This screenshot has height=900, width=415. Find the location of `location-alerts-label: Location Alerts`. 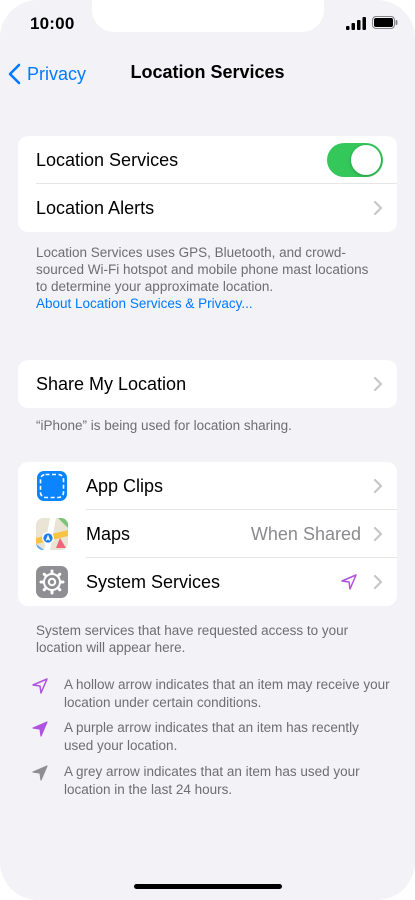

location-alerts-label: Location Alerts is located at coordinates (95, 207).